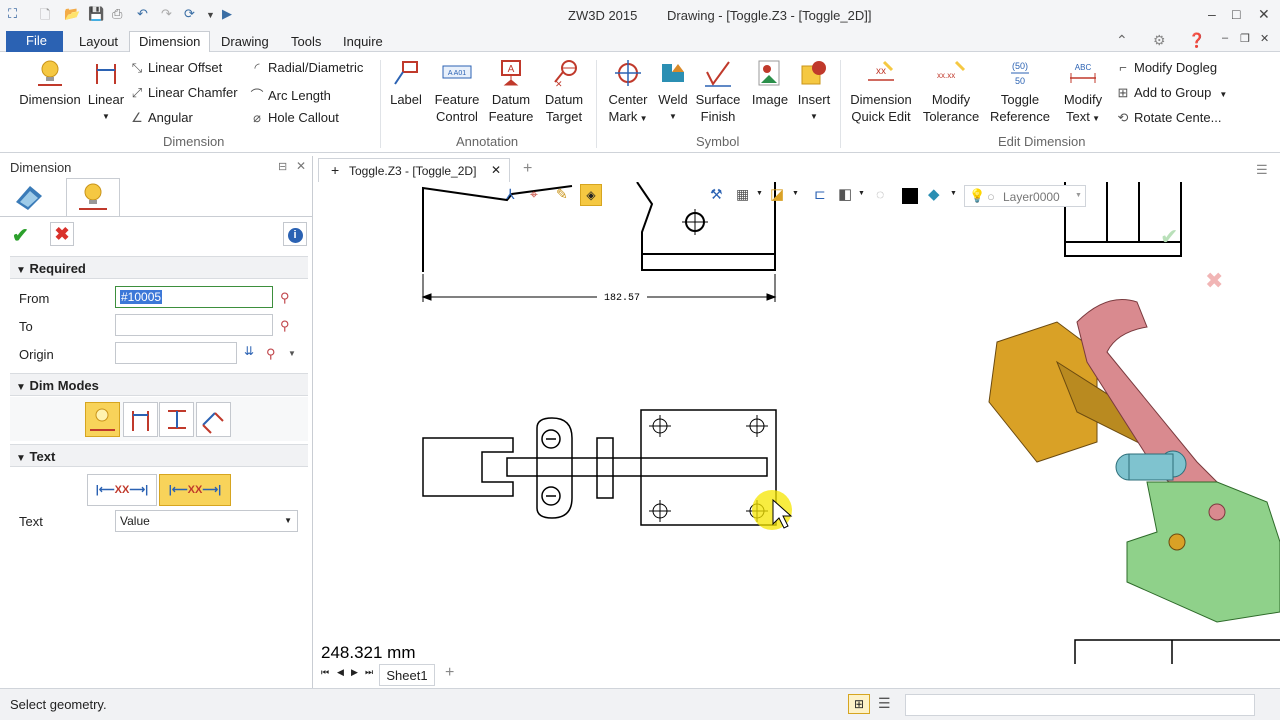  Describe the element at coordinates (770, 83) in the screenshot. I see `image-button: Image` at that location.